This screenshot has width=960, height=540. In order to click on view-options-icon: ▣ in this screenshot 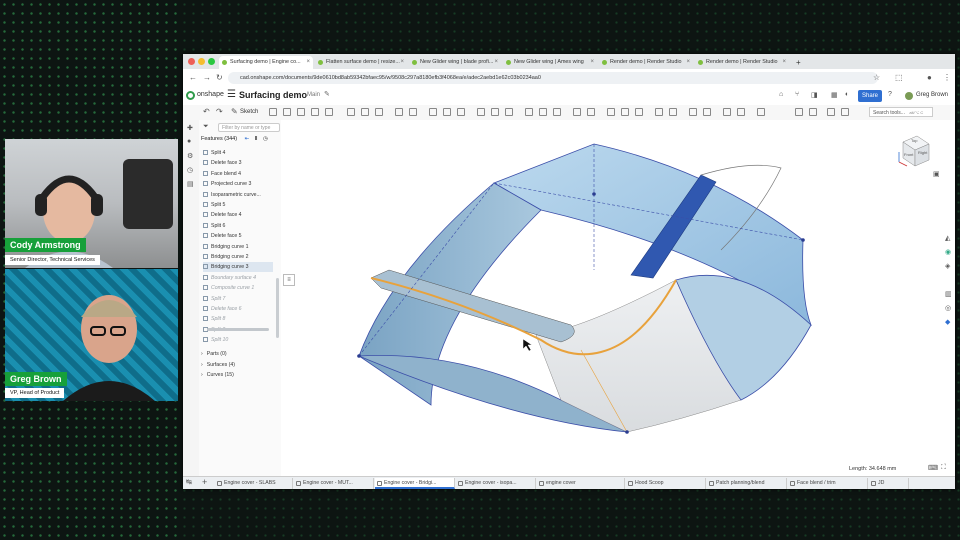, I will do `click(936, 174)`.